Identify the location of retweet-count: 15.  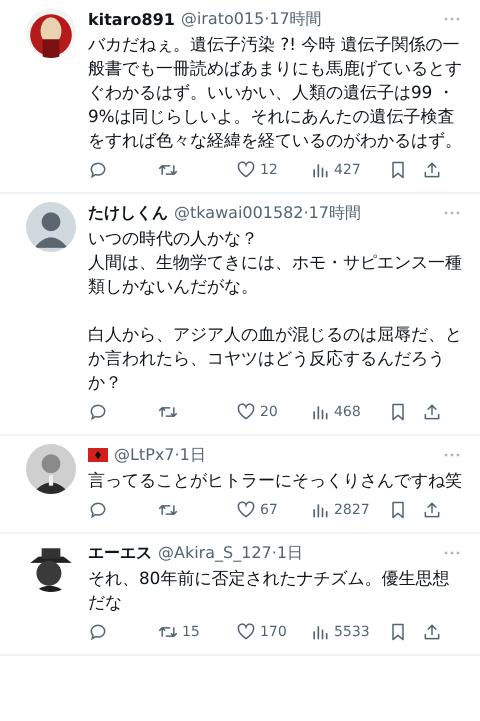
(191, 632).